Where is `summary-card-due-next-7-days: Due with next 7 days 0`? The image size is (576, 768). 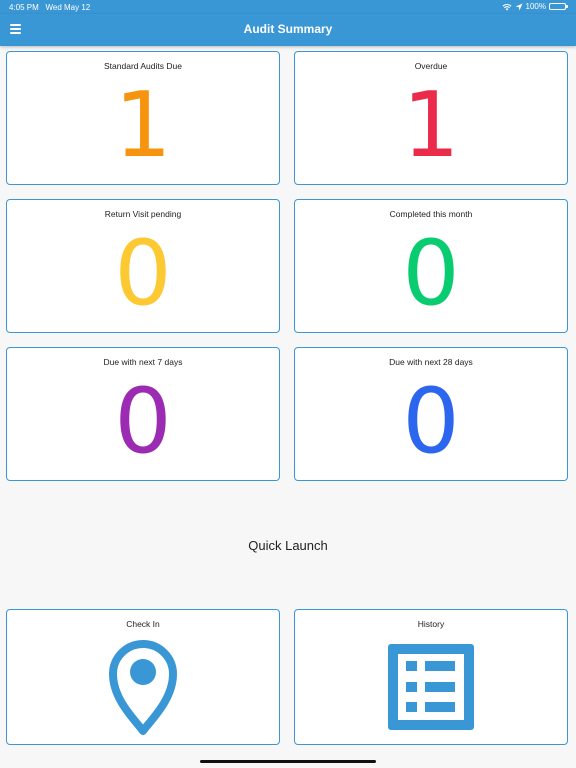
summary-card-due-next-7-days: Due with next 7 days 0 is located at coordinates (143, 414).